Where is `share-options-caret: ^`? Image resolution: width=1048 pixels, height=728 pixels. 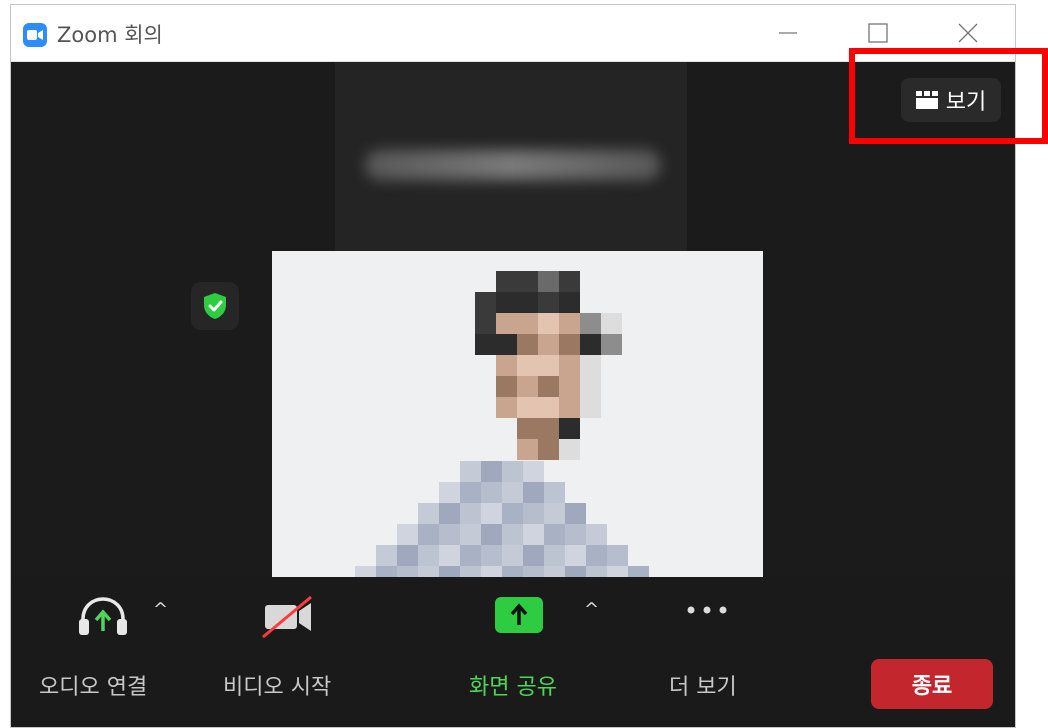 share-options-caret: ^ is located at coordinates (591, 609).